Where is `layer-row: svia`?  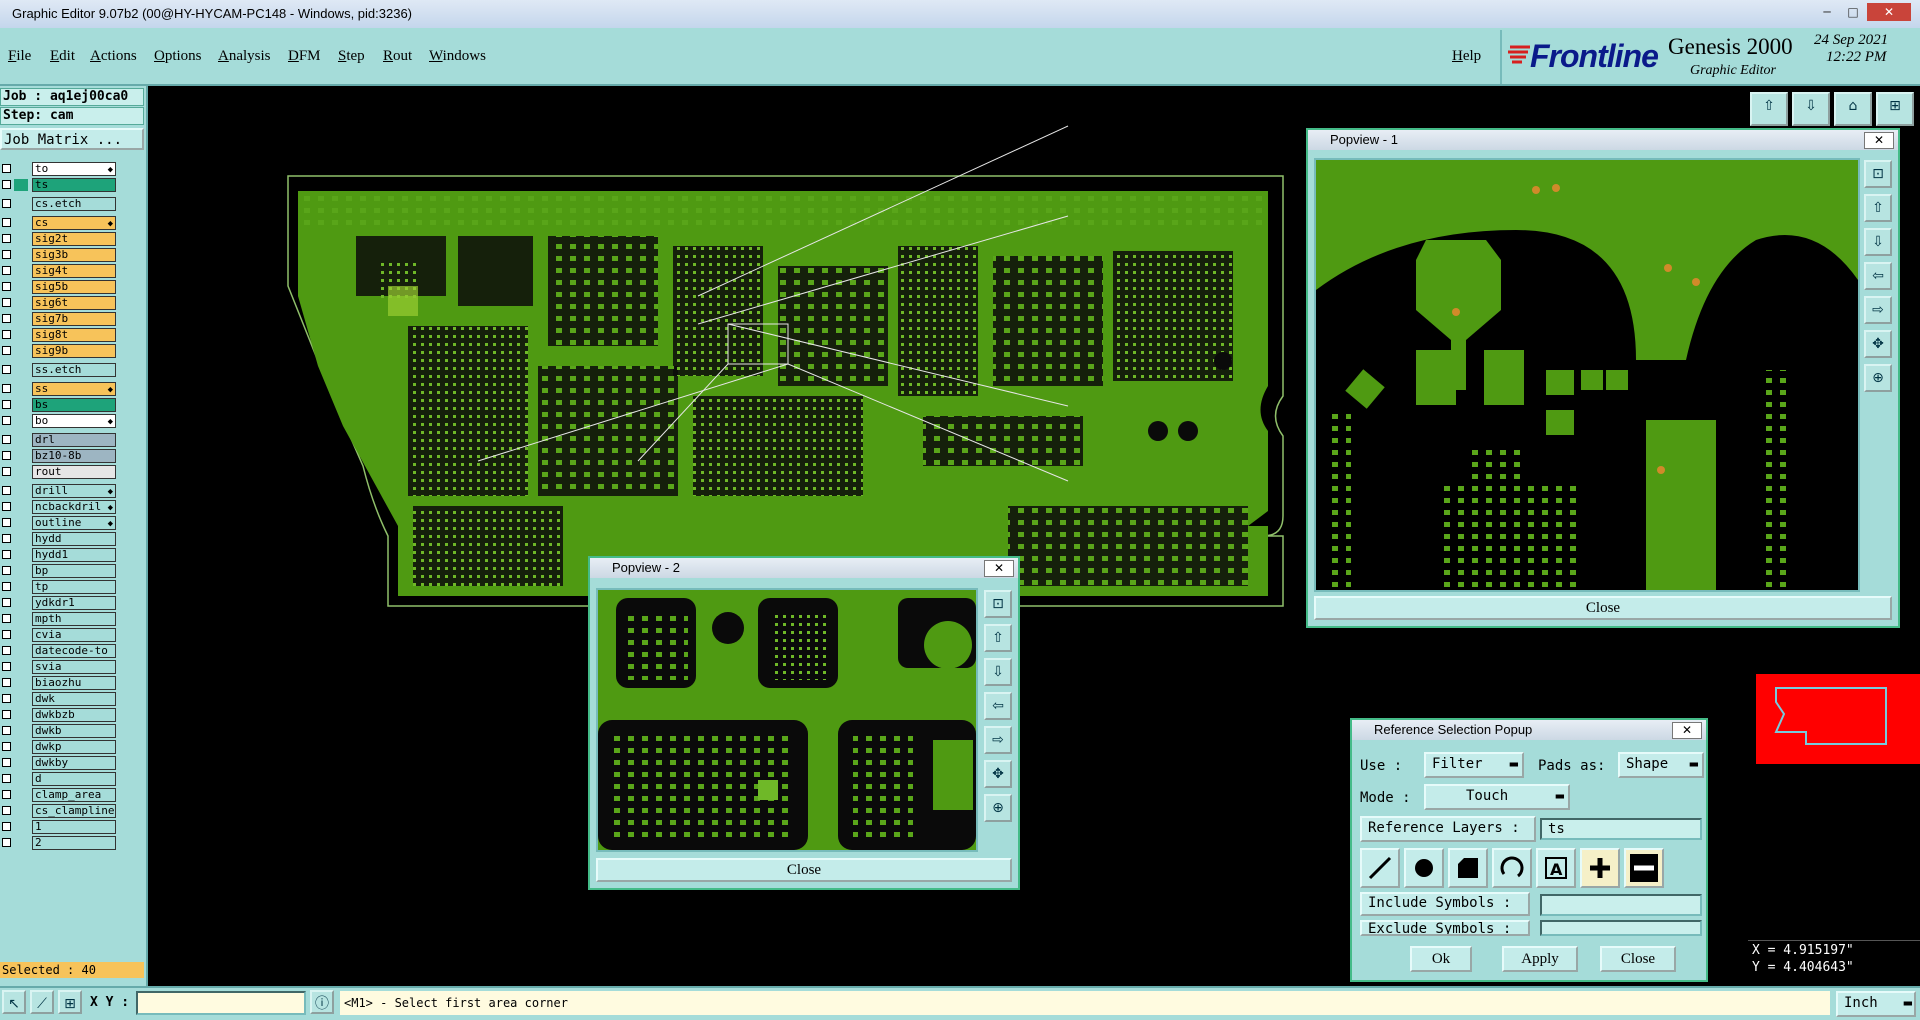
layer-row: svia is located at coordinates (59, 667).